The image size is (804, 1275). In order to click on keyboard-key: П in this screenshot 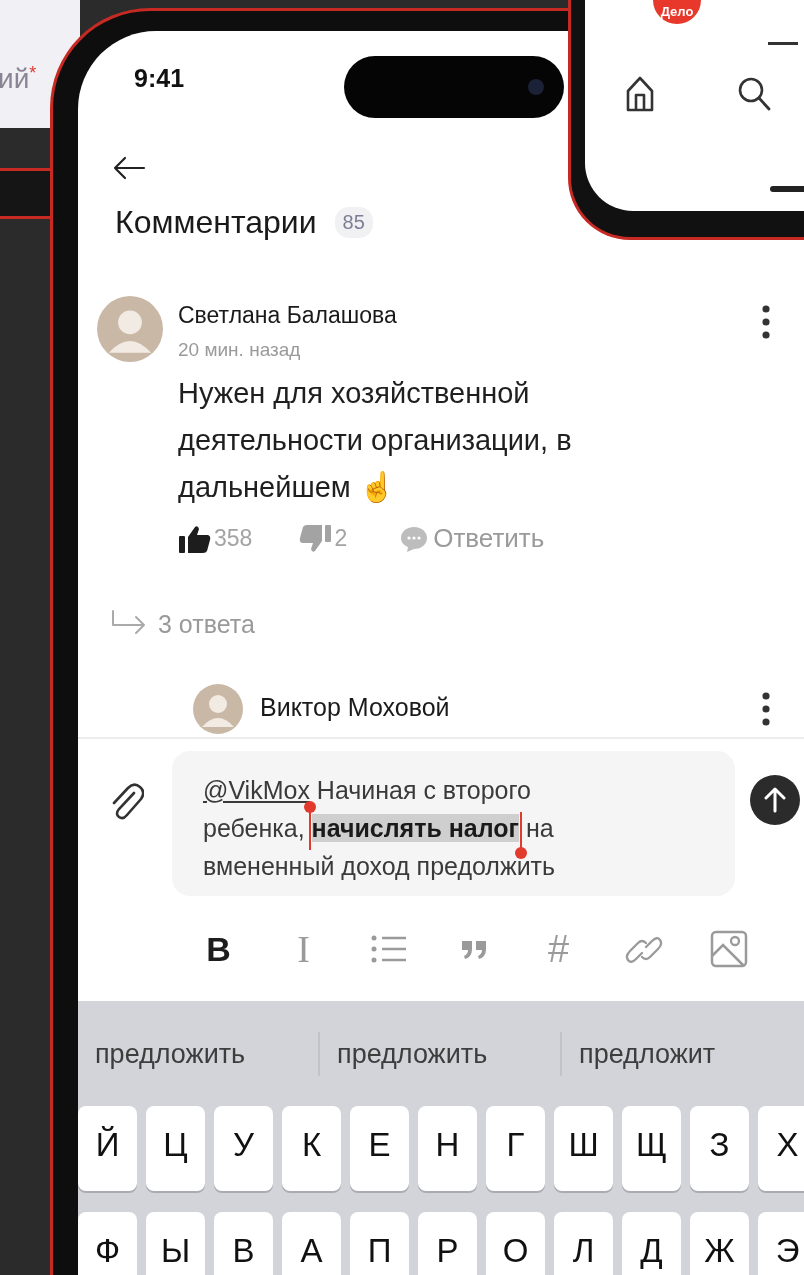, I will do `click(379, 1243)`.